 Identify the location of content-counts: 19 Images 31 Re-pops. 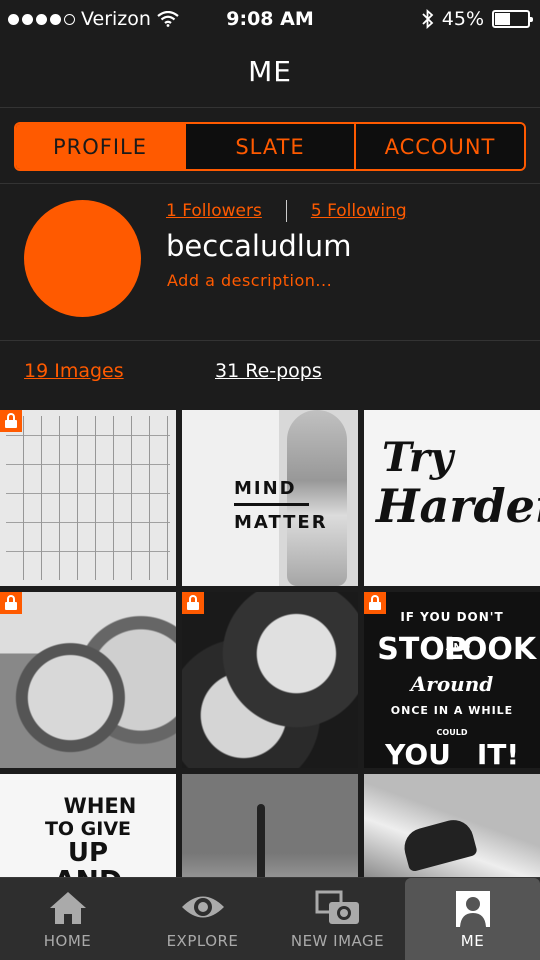
(270, 375).